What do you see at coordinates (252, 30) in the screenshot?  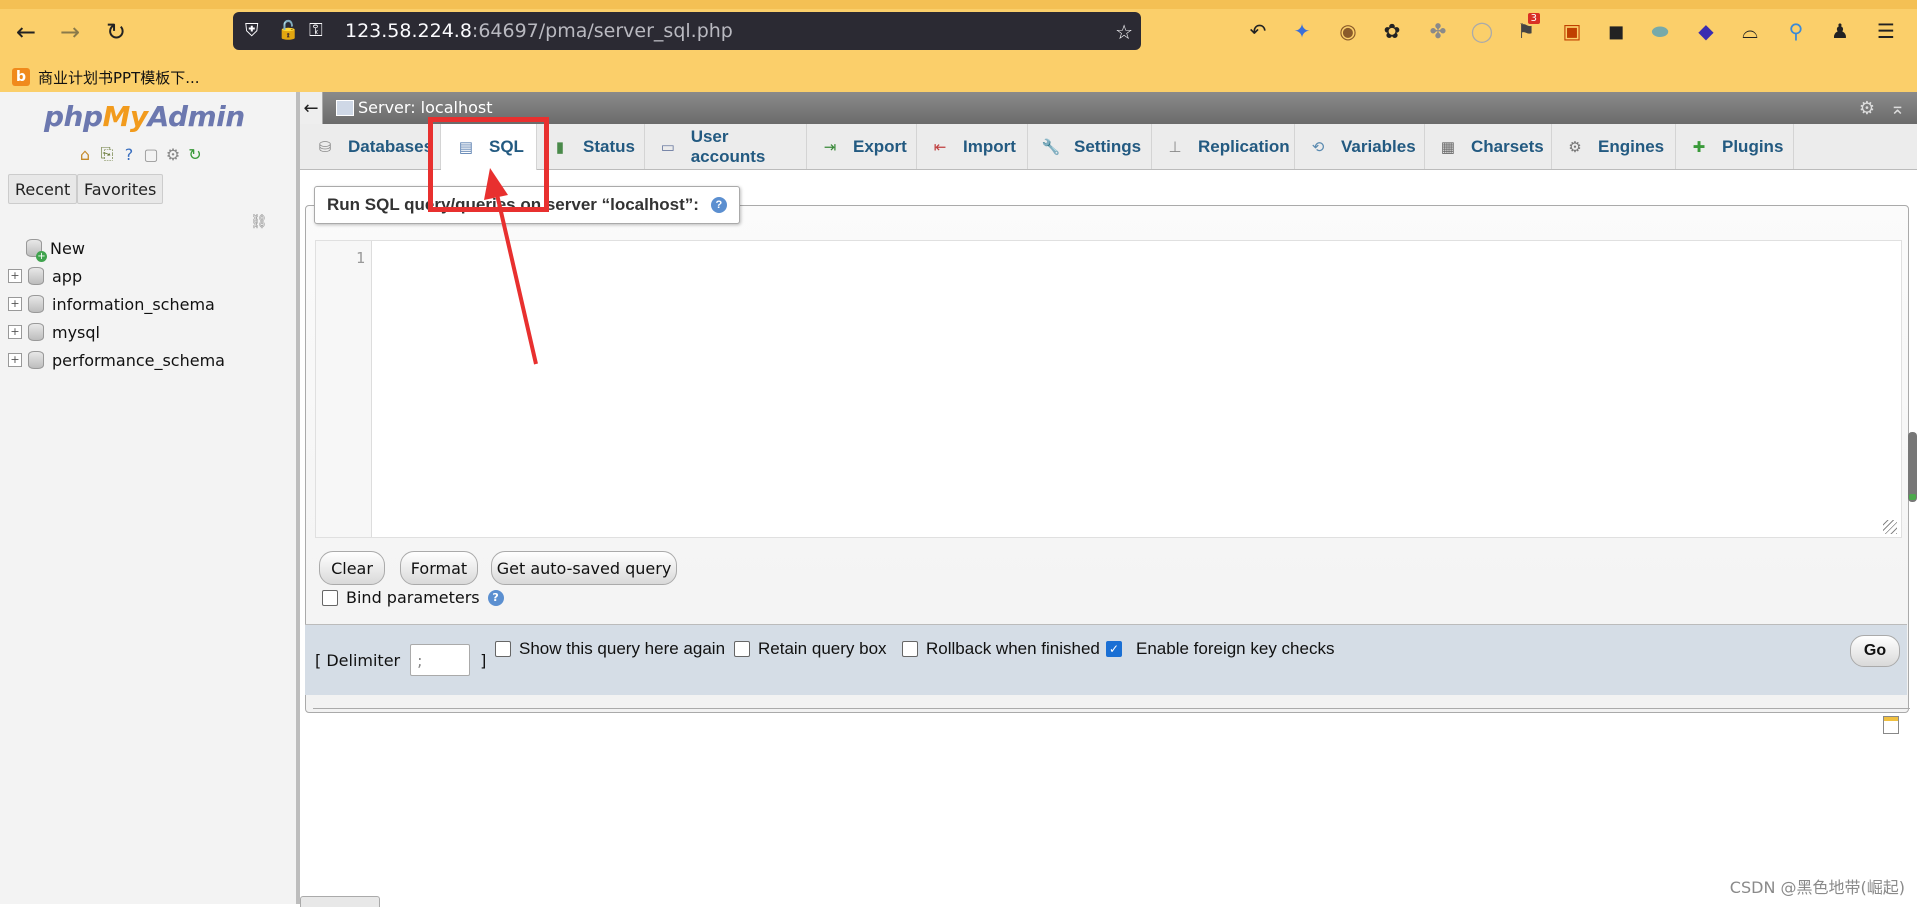 I see `shield-icon: ⛨` at bounding box center [252, 30].